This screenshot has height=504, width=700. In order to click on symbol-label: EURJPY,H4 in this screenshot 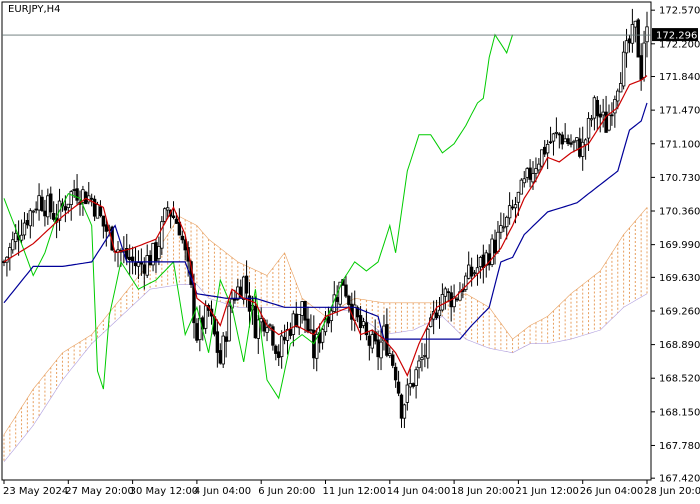, I will do `click(34, 9)`.